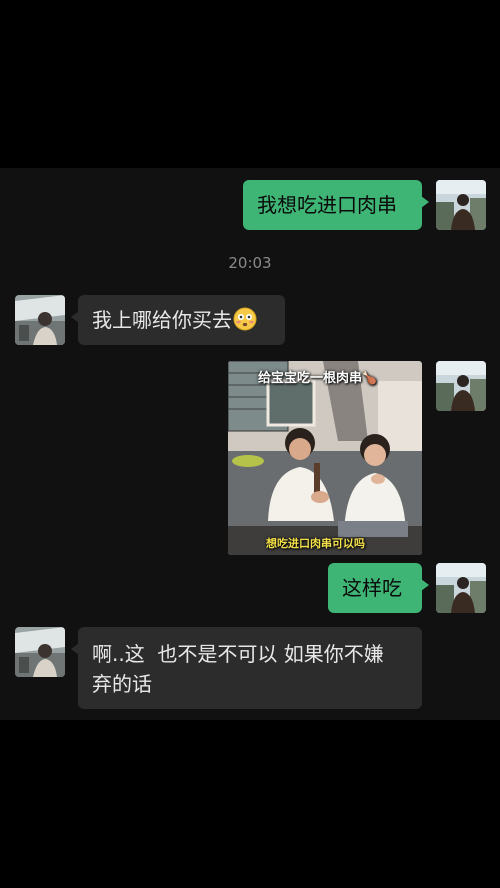 The image size is (500, 888). Describe the element at coordinates (246, 668) in the screenshot. I see `message-bubble-received: 啊..这 也不是不可以 如果你不嫌 弃的话` at that location.